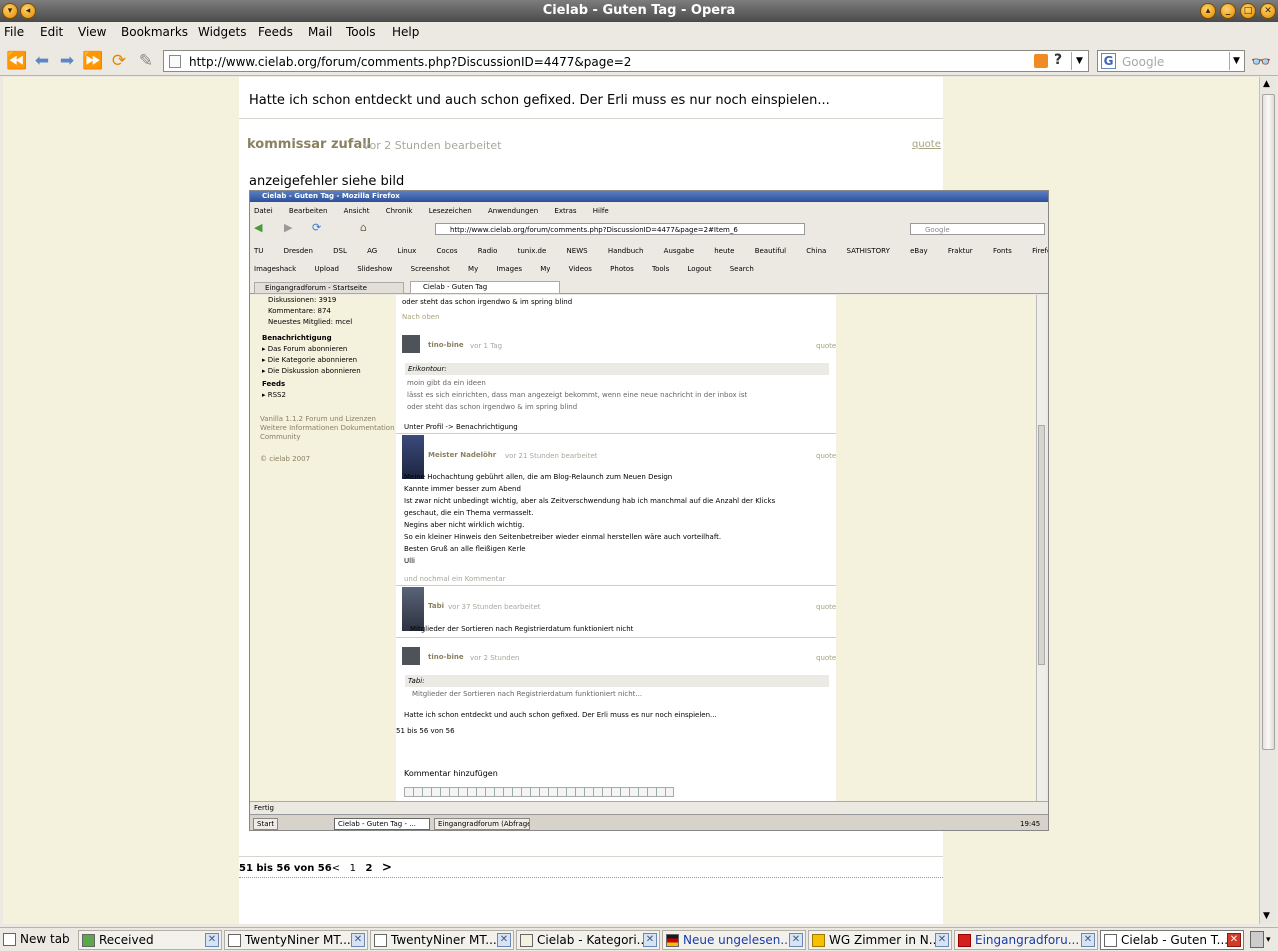  What do you see at coordinates (407, 251) in the screenshot?
I see `ss-bookmark-2: Linux` at bounding box center [407, 251].